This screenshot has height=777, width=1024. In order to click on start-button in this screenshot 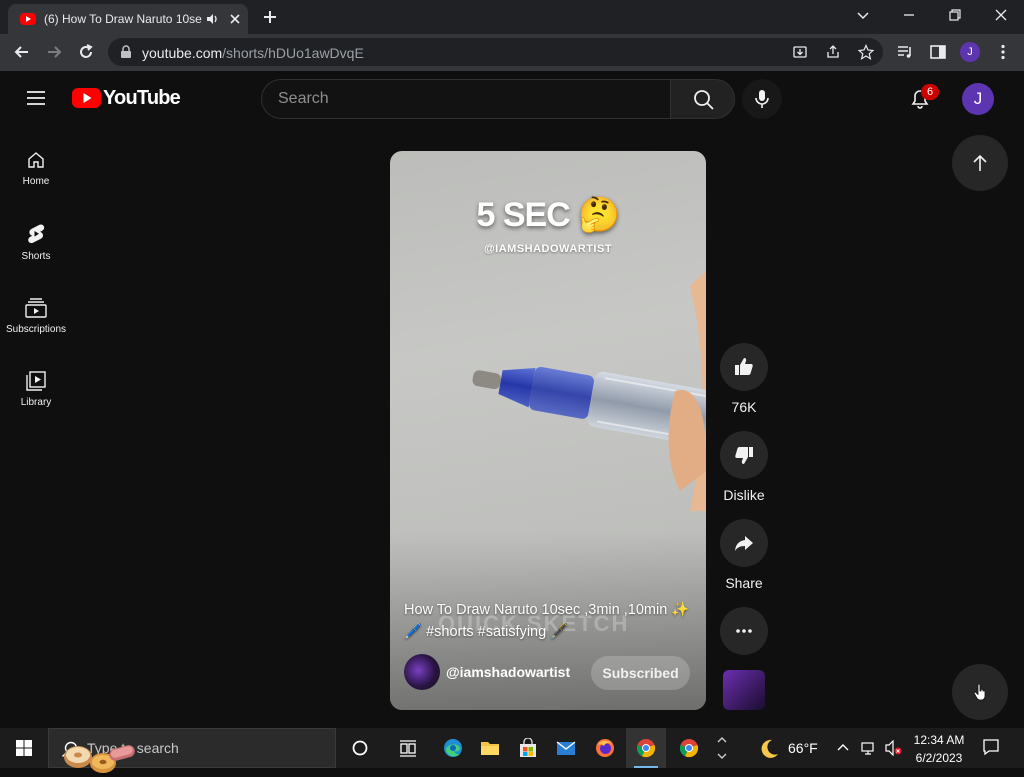, I will do `click(24, 748)`.